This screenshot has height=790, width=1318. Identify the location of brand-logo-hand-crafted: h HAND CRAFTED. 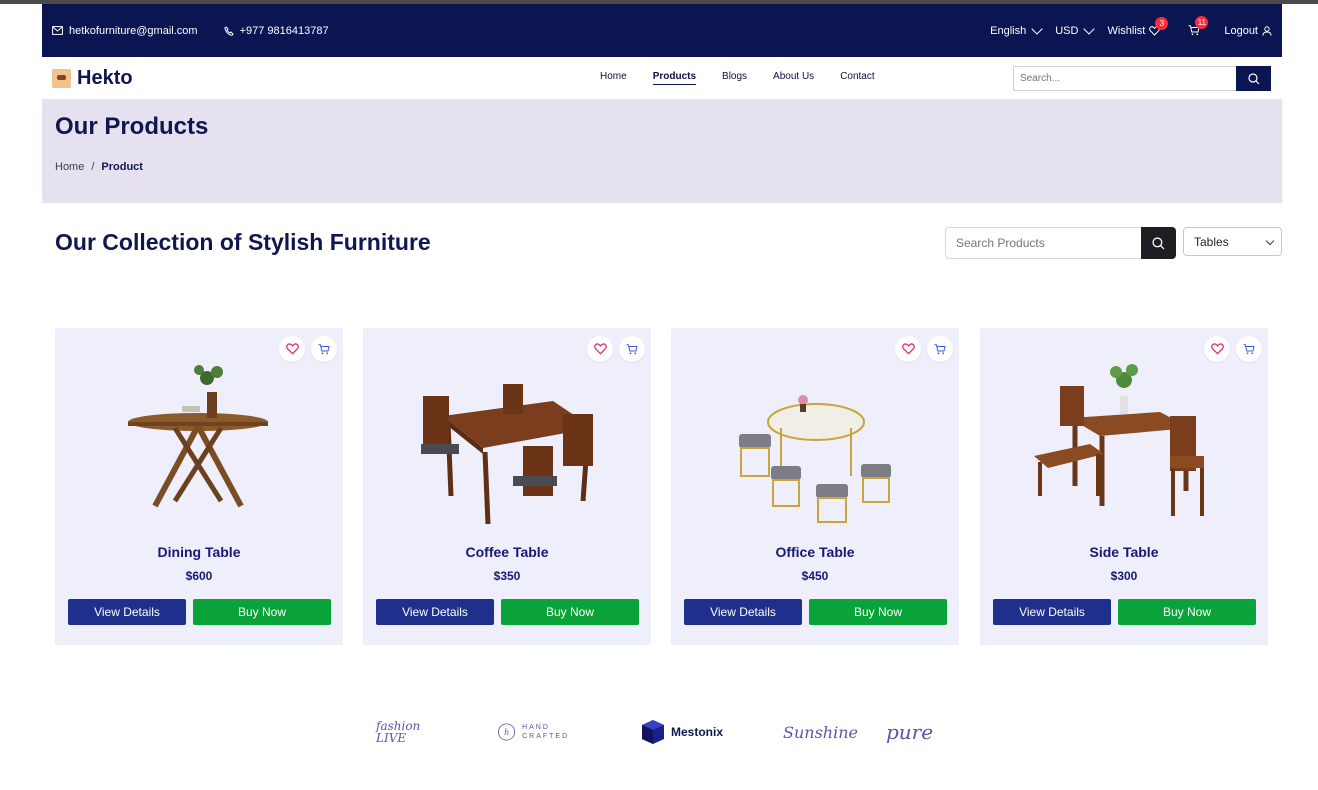
(541, 732).